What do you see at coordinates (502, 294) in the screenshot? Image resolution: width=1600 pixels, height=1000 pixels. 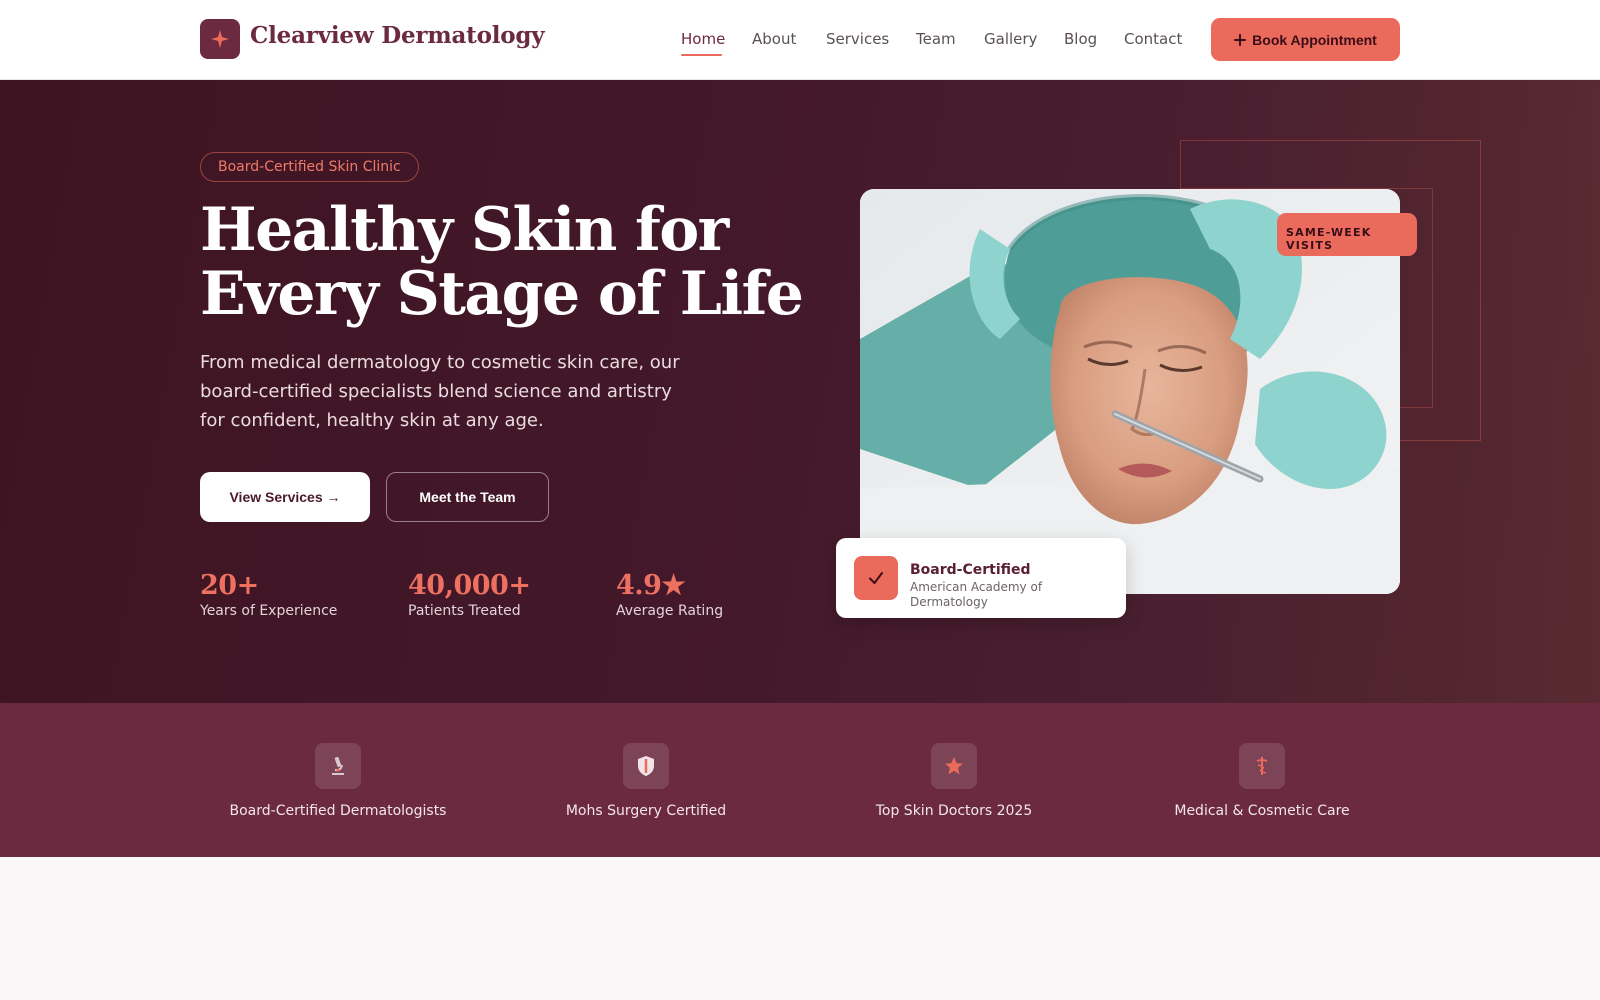 I see `hero-title-line-2: Every Stage of Life` at bounding box center [502, 294].